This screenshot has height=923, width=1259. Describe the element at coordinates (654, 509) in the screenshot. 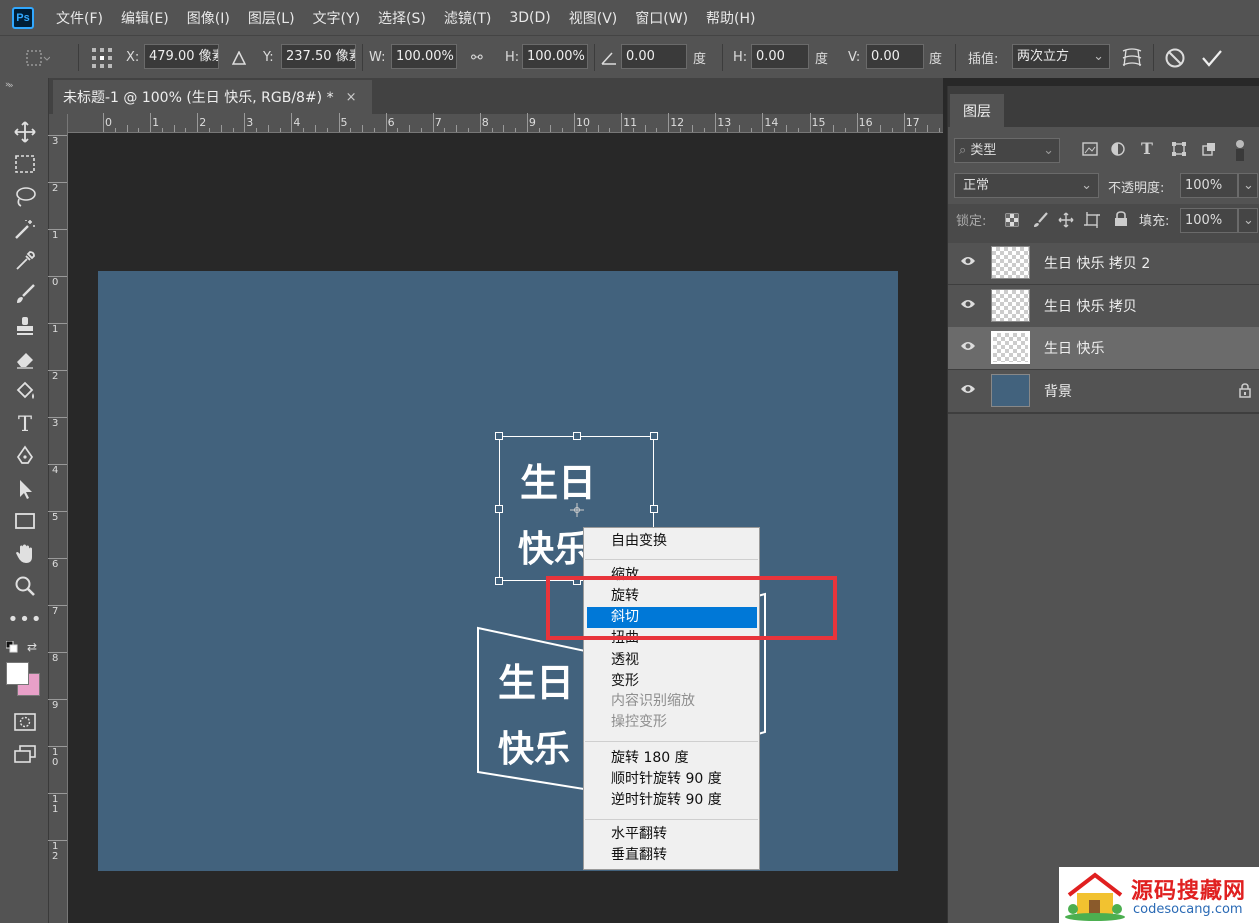

I see `handle-middle-right` at that location.